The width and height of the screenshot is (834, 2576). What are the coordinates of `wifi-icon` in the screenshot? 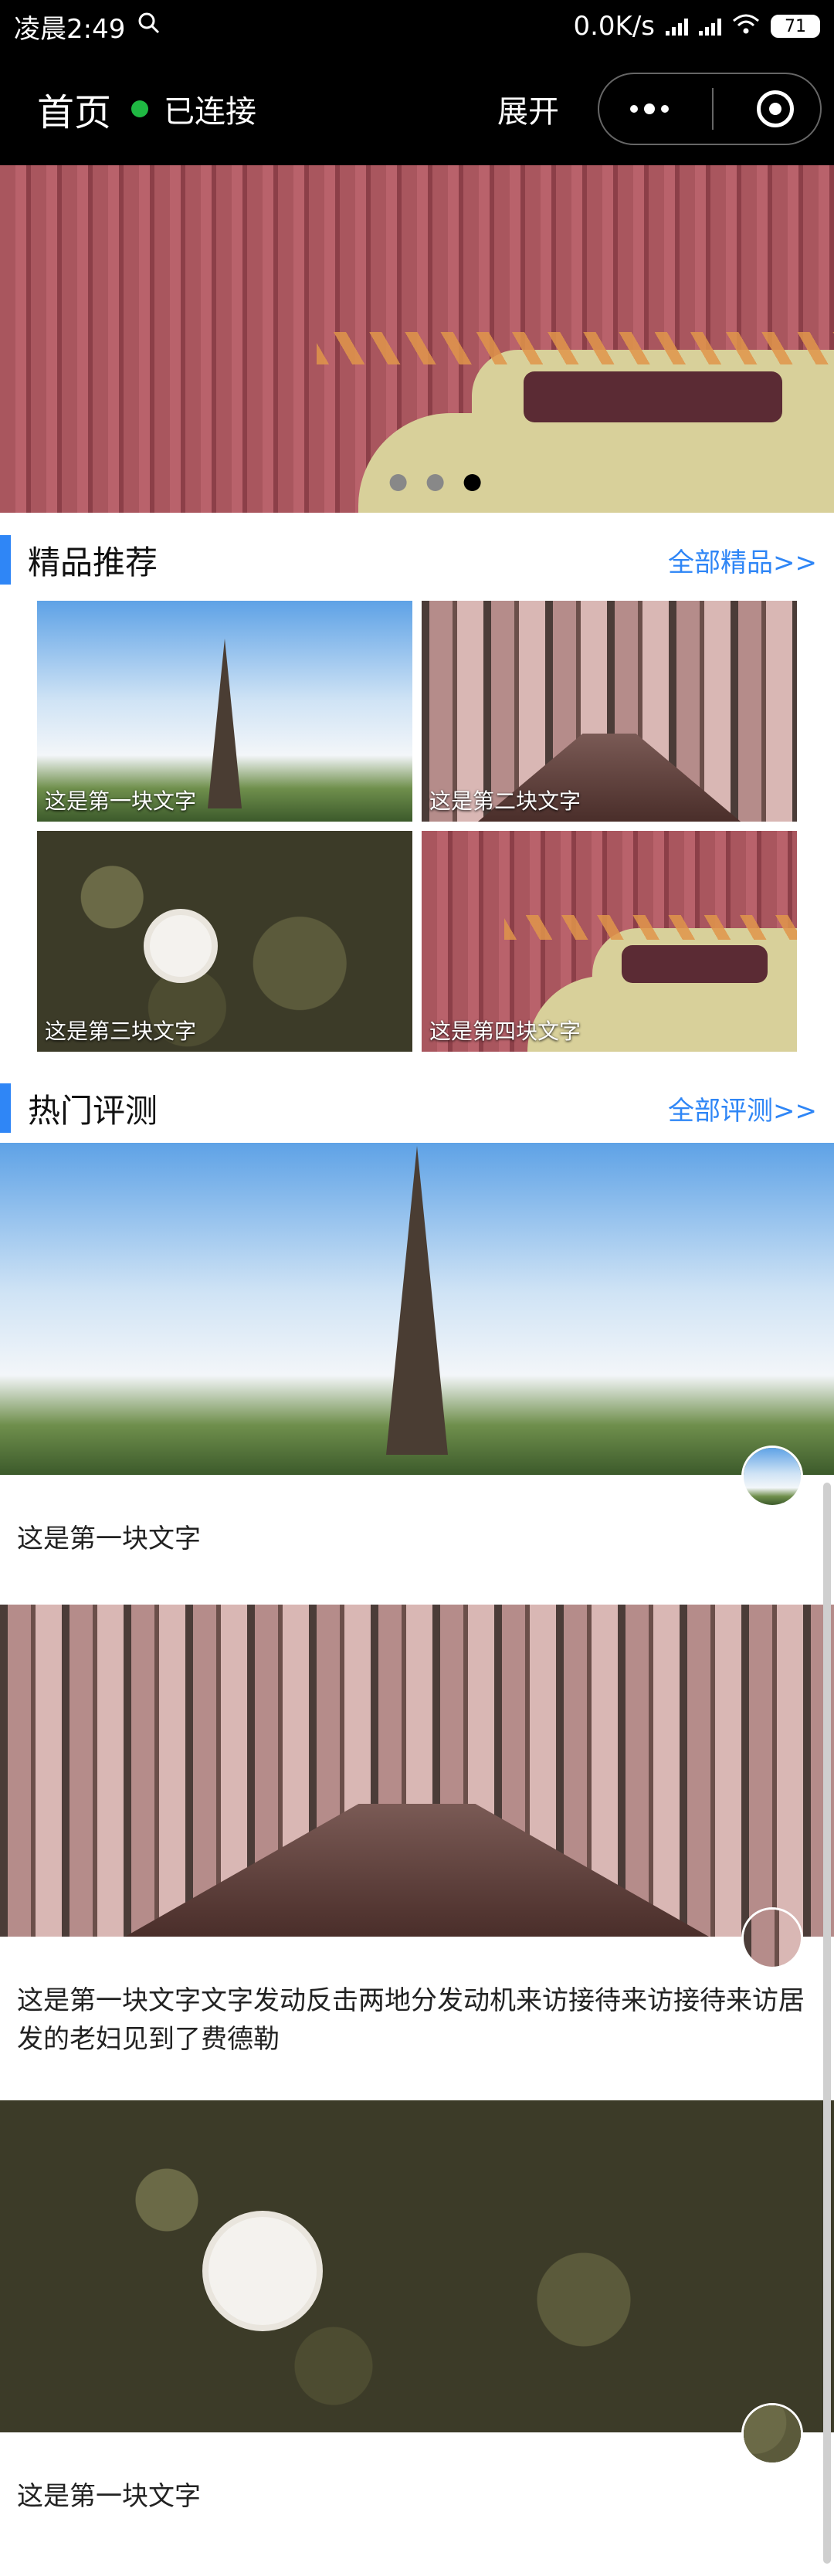 It's located at (746, 26).